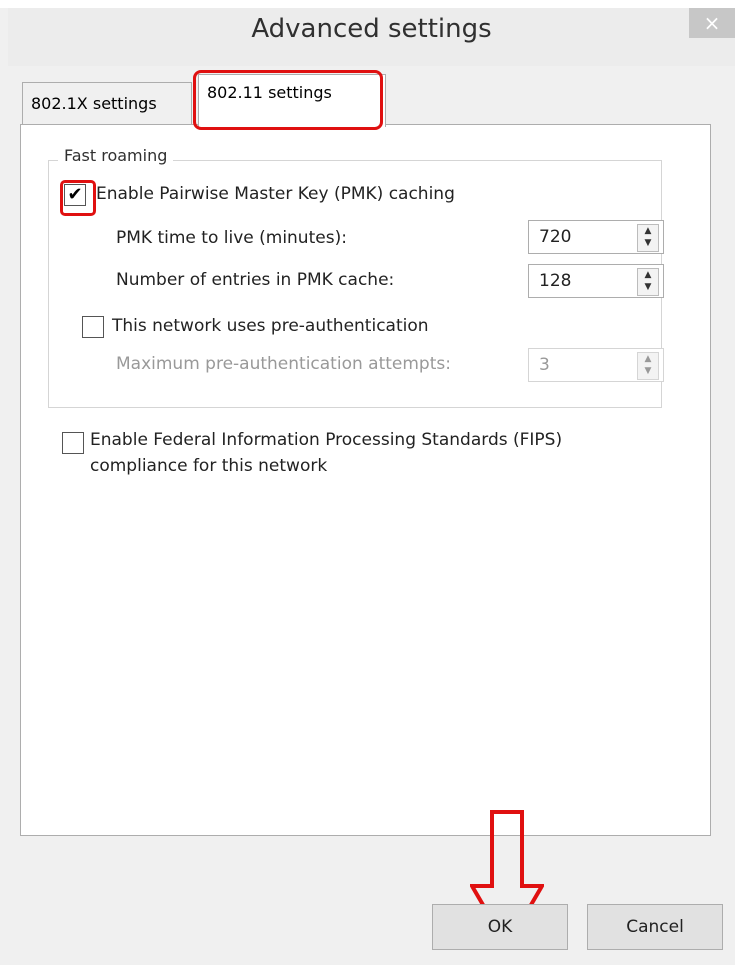  I want to click on preauth-label: This network uses pre-authentication, so click(270, 326).